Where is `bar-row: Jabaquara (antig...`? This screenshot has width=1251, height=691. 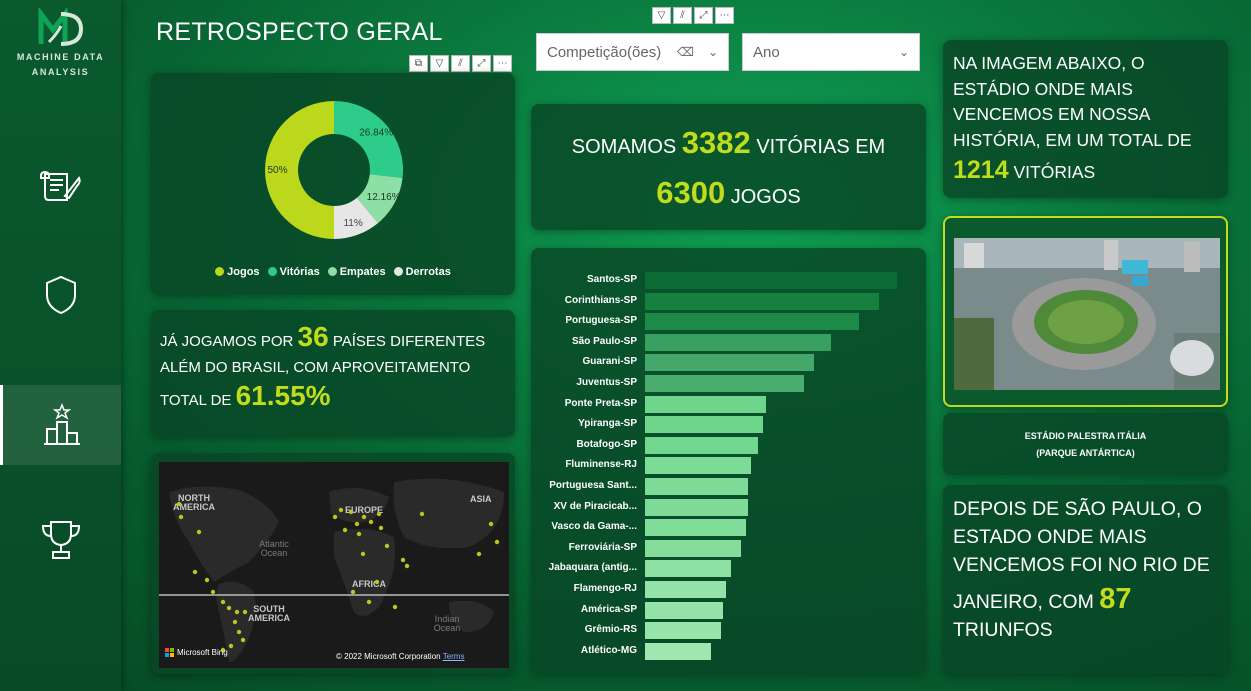 bar-row: Jabaquara (antig... is located at coordinates (728, 569).